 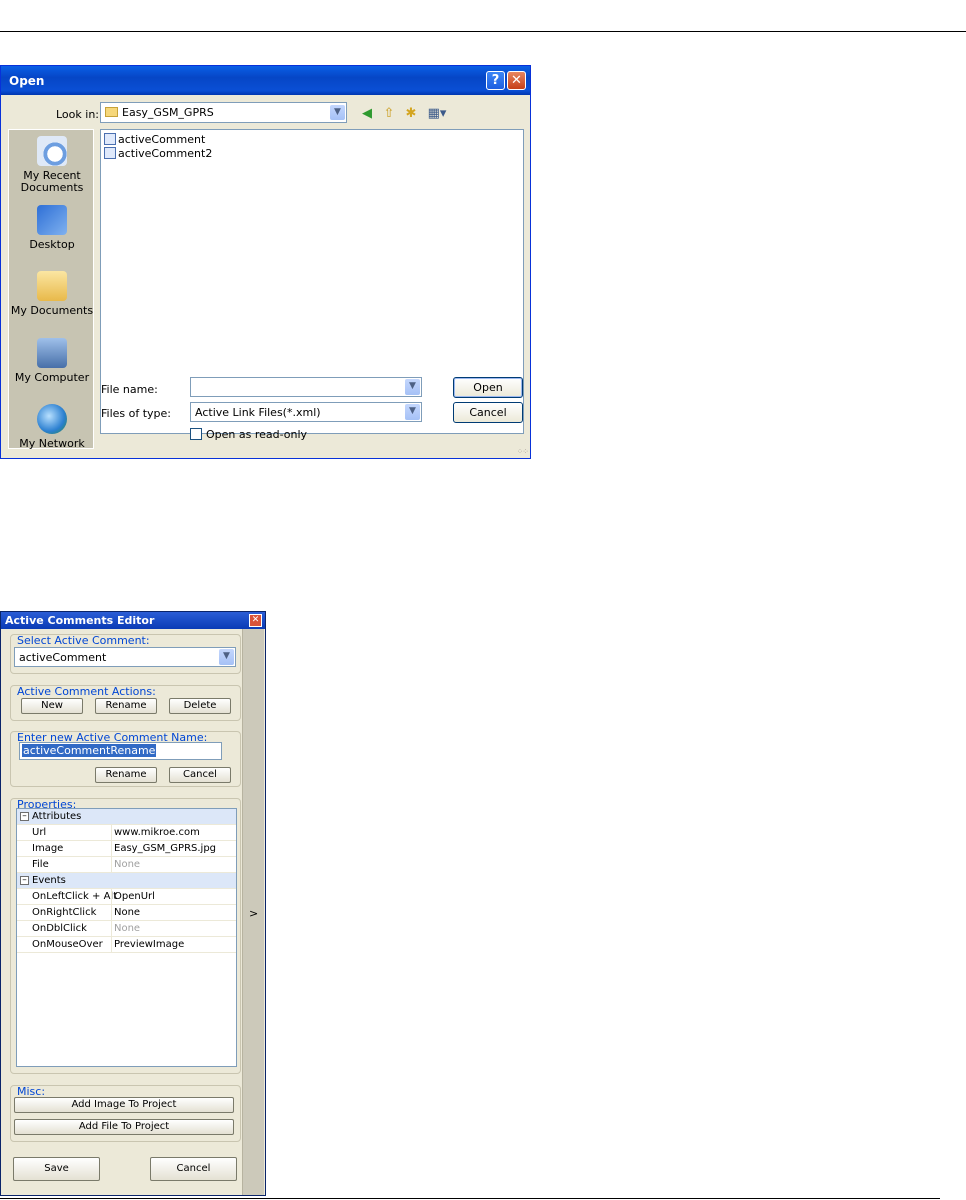 What do you see at coordinates (124, 1105) in the screenshot?
I see `add-image-button: Add Image To Project` at bounding box center [124, 1105].